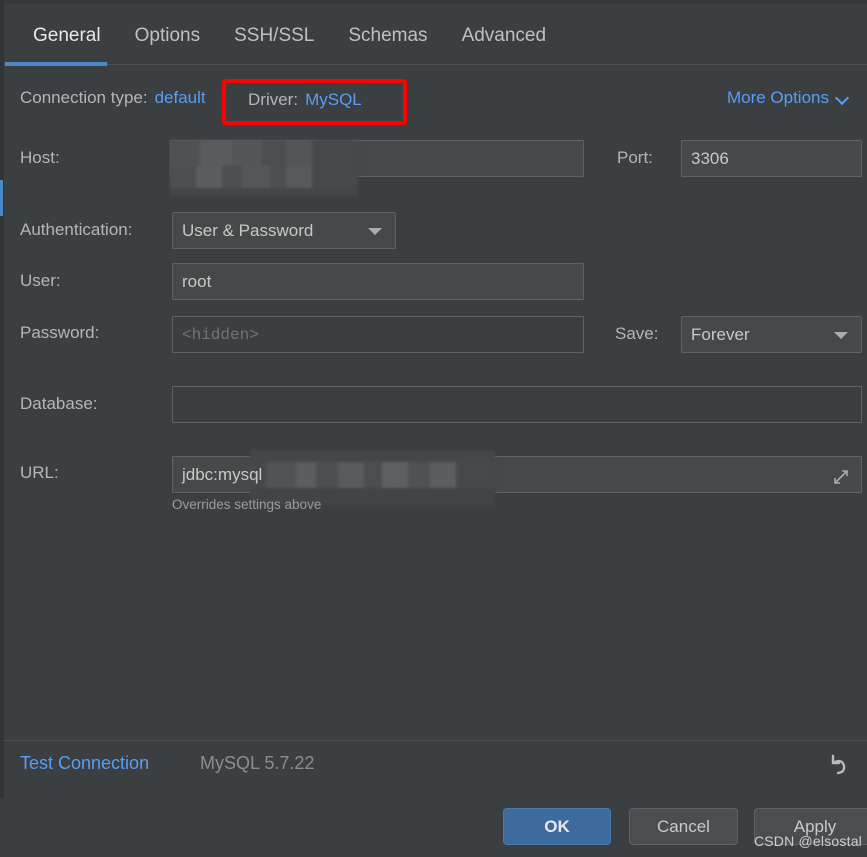 Image resolution: width=867 pixels, height=857 pixels. I want to click on port-label: Port:, so click(635, 157).